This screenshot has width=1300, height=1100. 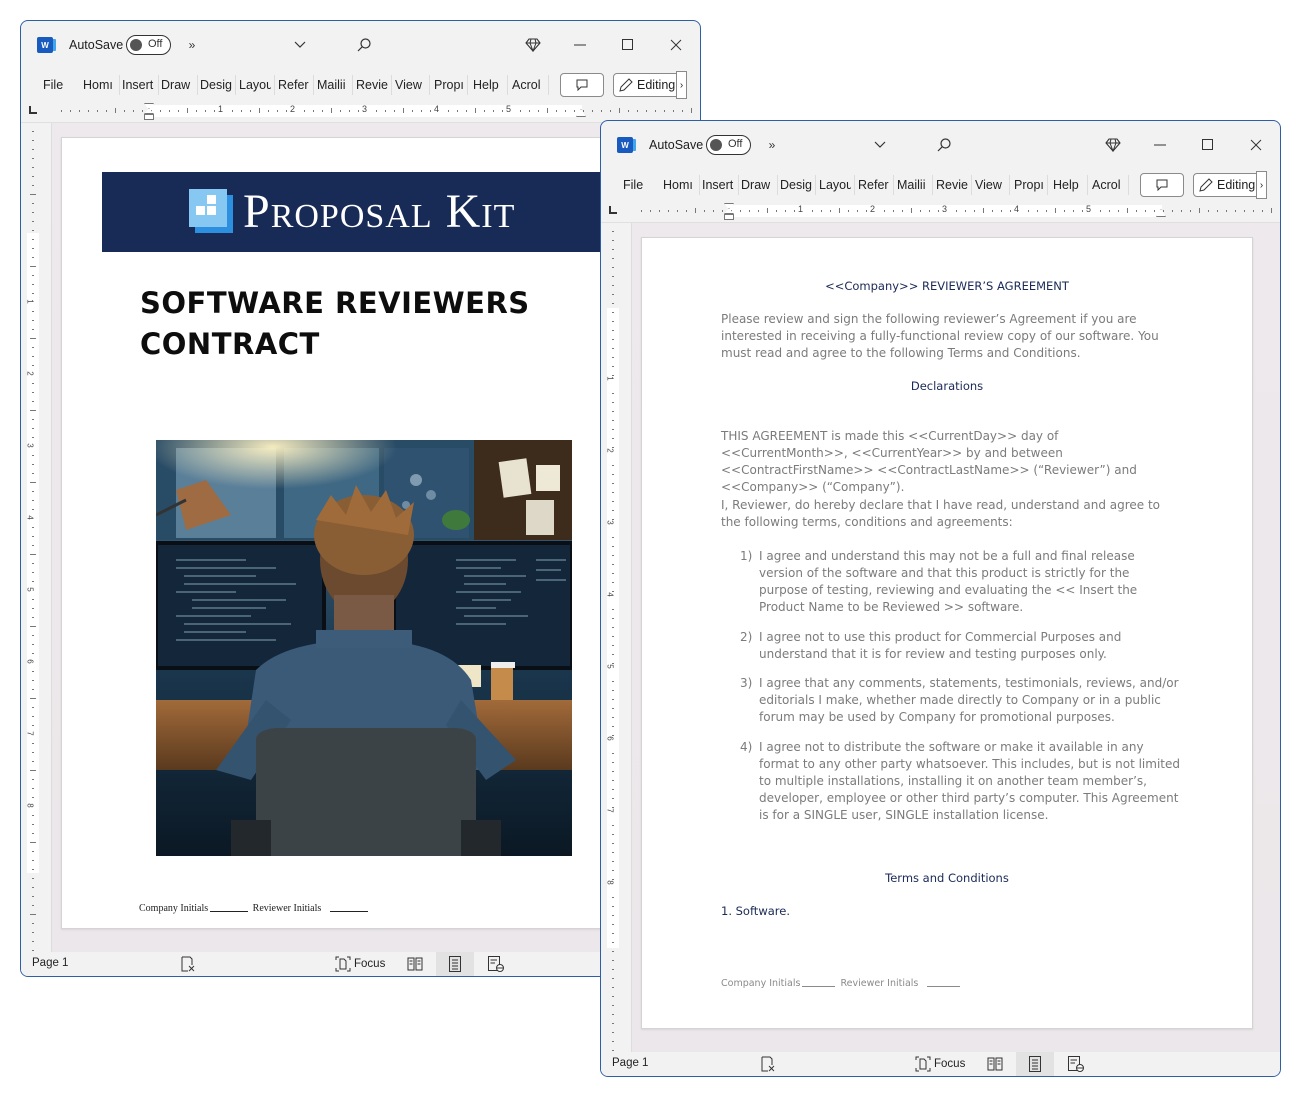 What do you see at coordinates (364, 648) in the screenshot?
I see `cover-image` at bounding box center [364, 648].